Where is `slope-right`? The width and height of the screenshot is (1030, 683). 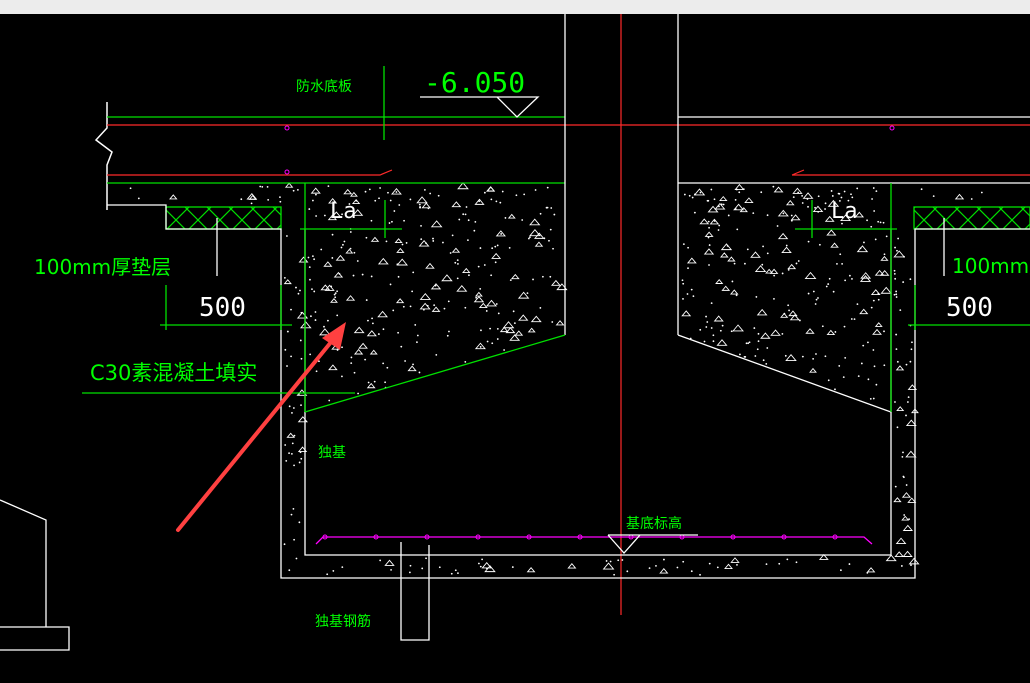 slope-right is located at coordinates (784, 373).